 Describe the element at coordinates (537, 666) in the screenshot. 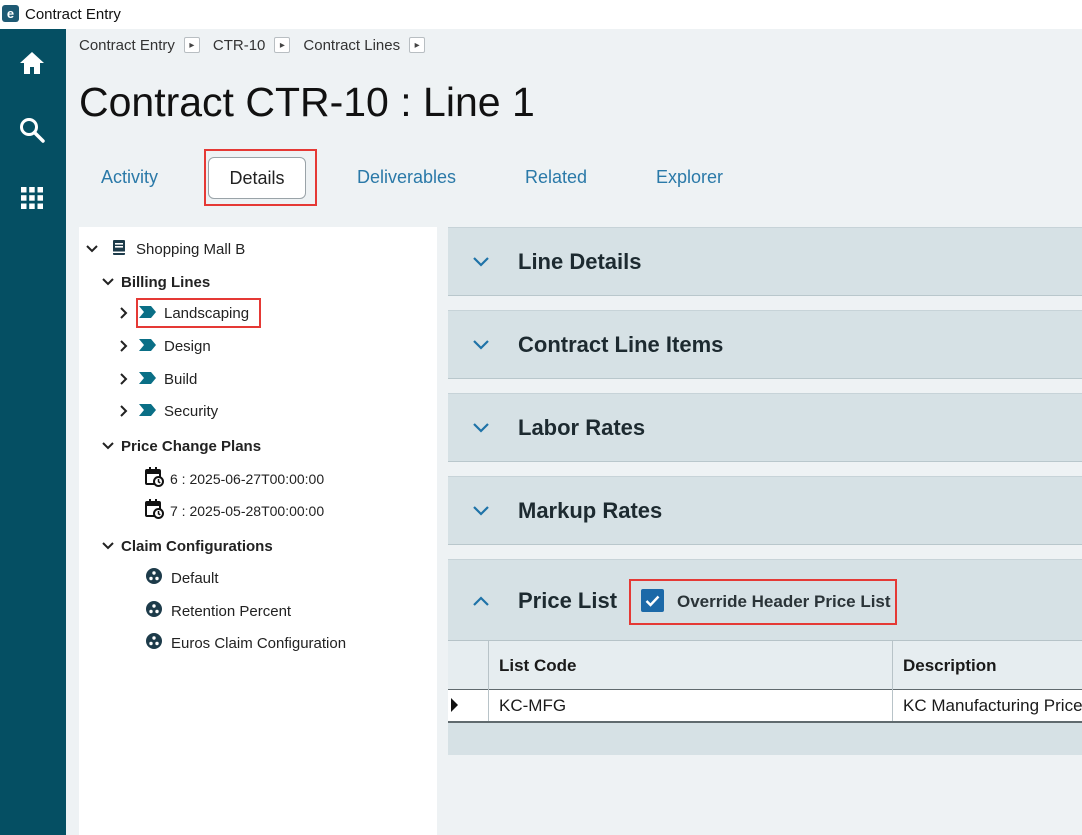

I see `column-header-list-code: List Code` at that location.